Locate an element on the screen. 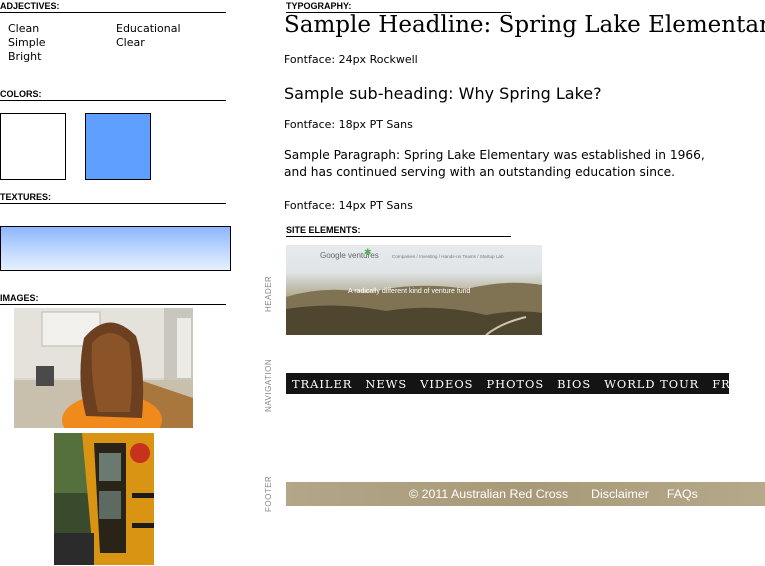 The width and height of the screenshot is (765, 566). ventures-logo-icon: ✱ is located at coordinates (368, 253).